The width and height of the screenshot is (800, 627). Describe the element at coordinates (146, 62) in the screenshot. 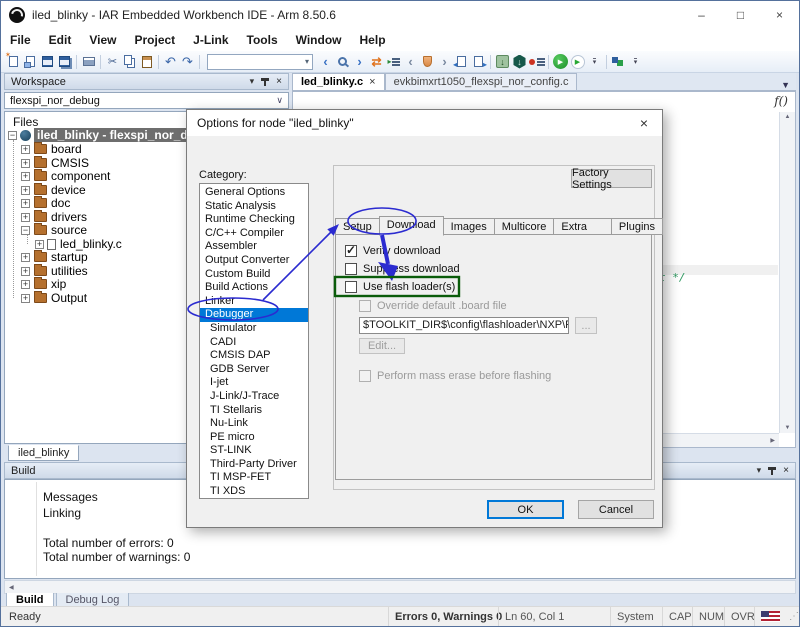

I see `paste-icon` at that location.